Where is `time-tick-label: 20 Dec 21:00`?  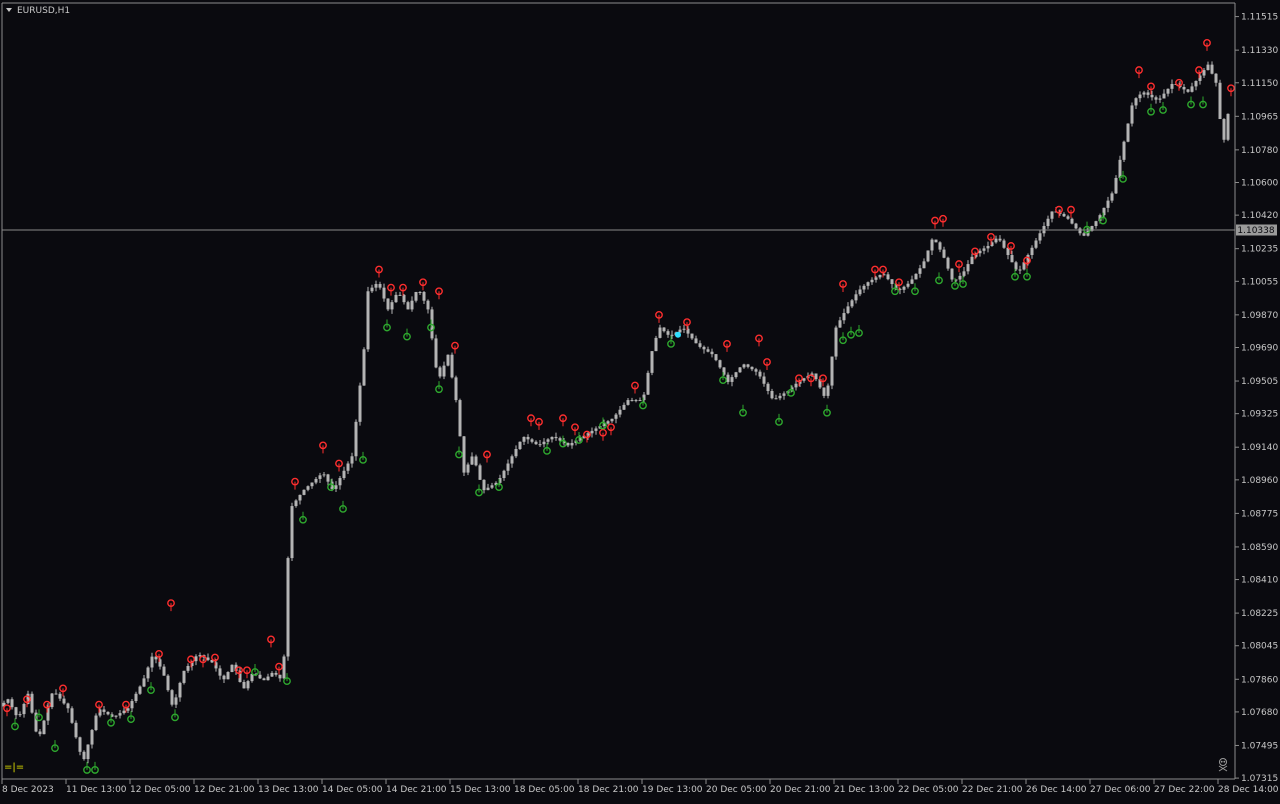 time-tick-label: 20 Dec 21:00 is located at coordinates (800, 790).